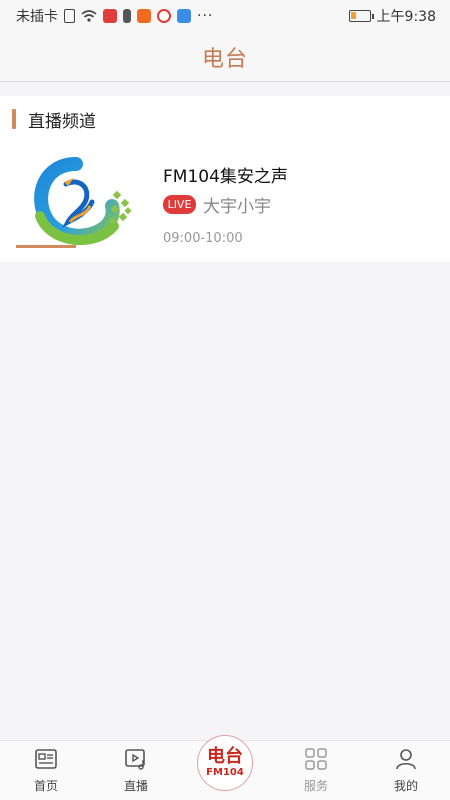 The width and height of the screenshot is (450, 800). Describe the element at coordinates (62, 121) in the screenshot. I see `section-title: 直播频道` at that location.